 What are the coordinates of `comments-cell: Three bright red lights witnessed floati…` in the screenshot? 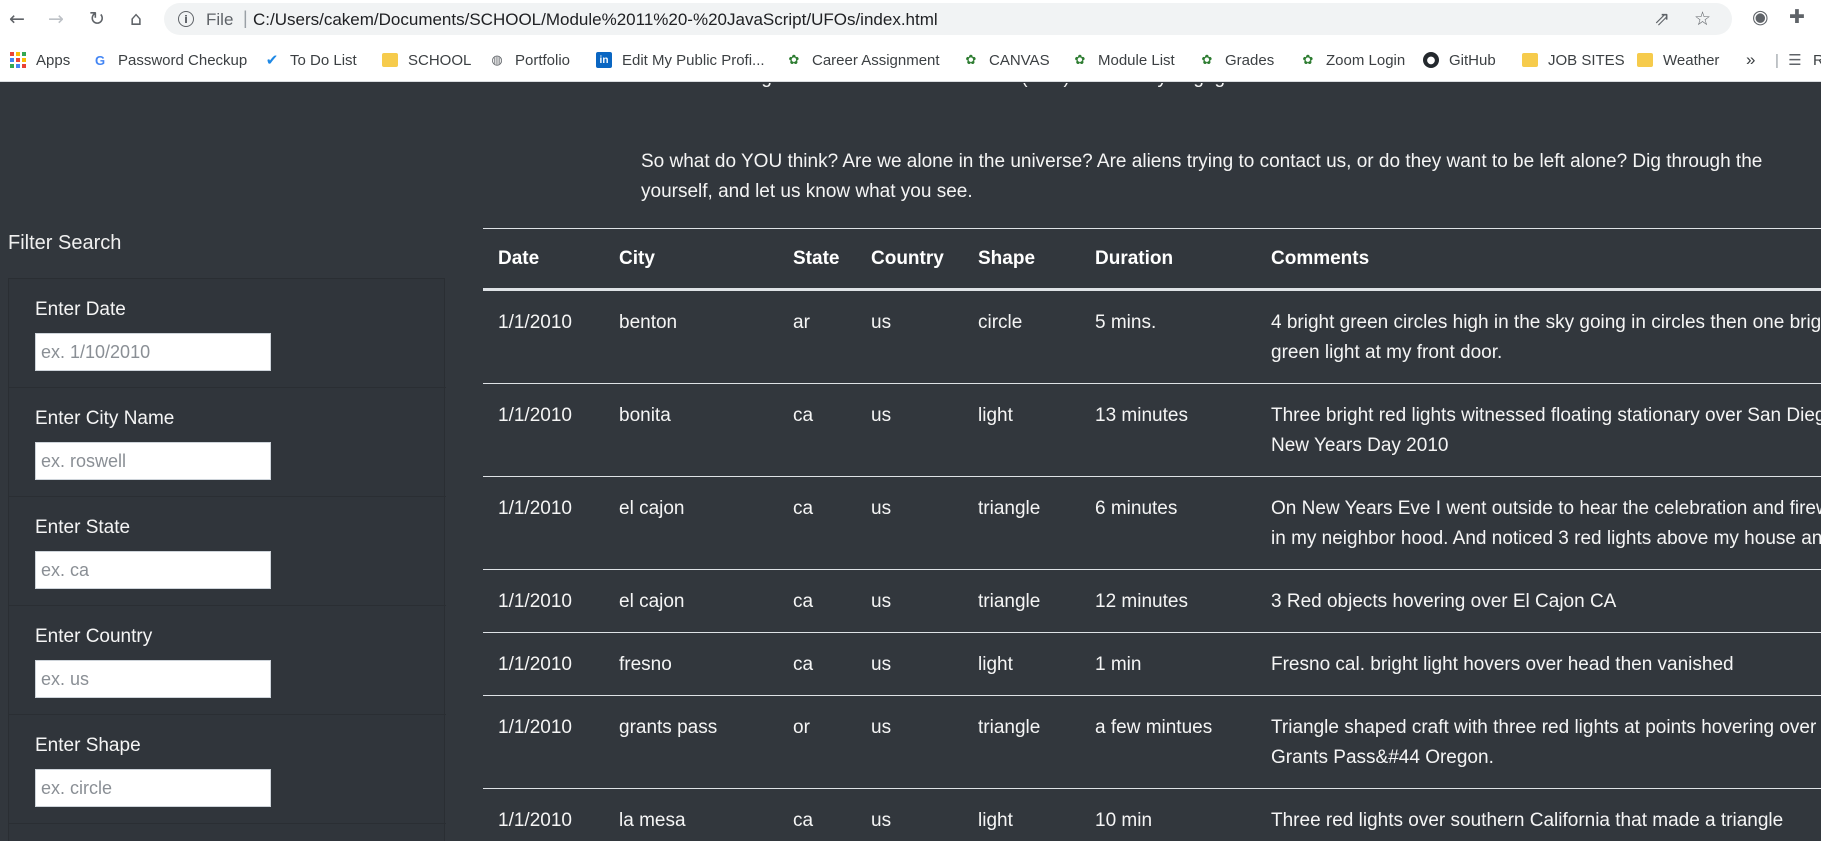 It's located at (1538, 430).